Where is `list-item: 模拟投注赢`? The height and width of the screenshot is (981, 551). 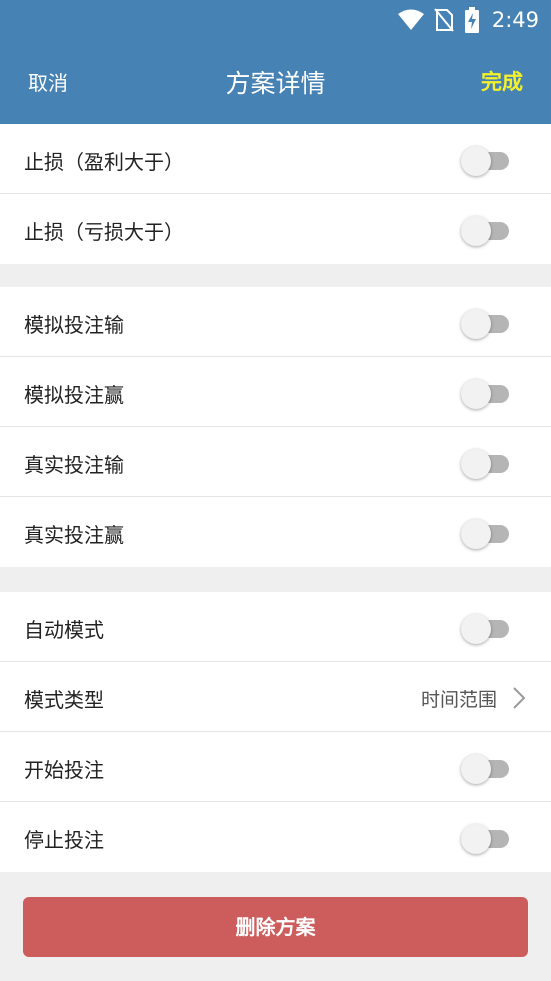
list-item: 模拟投注赢 is located at coordinates (275, 392).